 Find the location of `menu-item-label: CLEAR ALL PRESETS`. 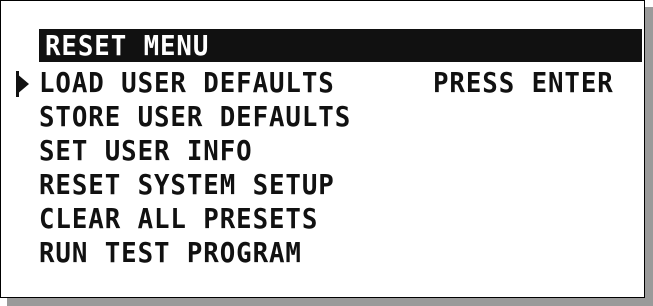

menu-item-label: CLEAR ALL PRESETS is located at coordinates (179, 218).